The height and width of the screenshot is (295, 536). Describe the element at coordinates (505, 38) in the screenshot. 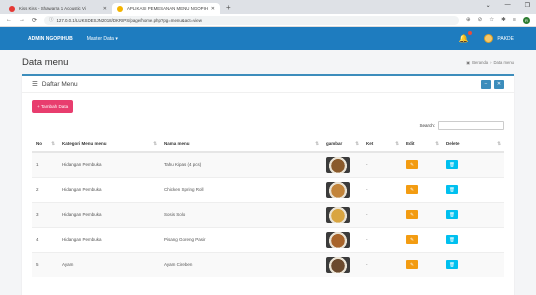

I see `user-name: PAKDE` at that location.